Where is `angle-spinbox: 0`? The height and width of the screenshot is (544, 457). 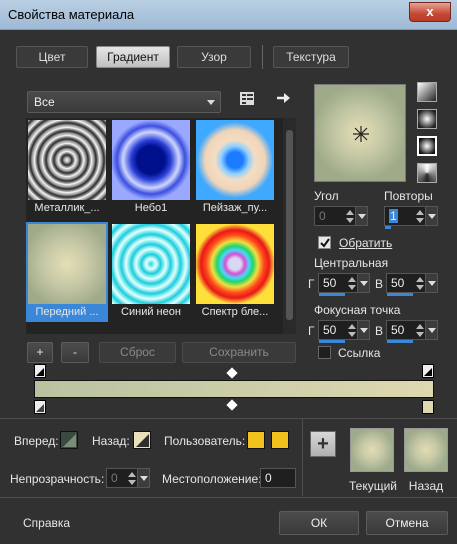
angle-spinbox: 0 is located at coordinates (341, 216).